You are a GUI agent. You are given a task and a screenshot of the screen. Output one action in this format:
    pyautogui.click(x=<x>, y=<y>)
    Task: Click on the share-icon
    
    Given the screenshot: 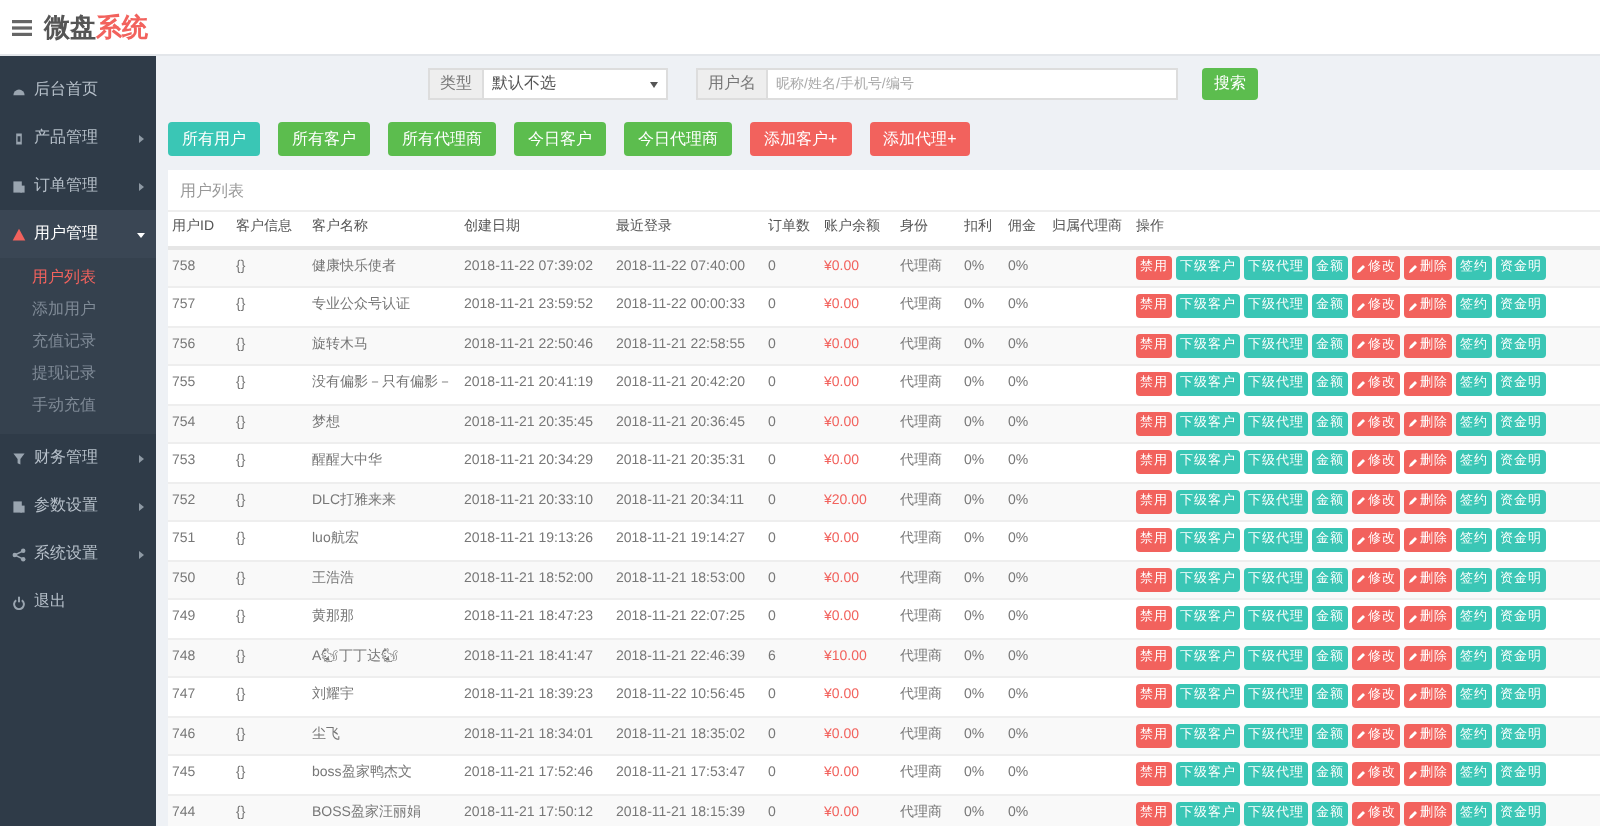 What is the action you would take?
    pyautogui.click(x=19, y=554)
    